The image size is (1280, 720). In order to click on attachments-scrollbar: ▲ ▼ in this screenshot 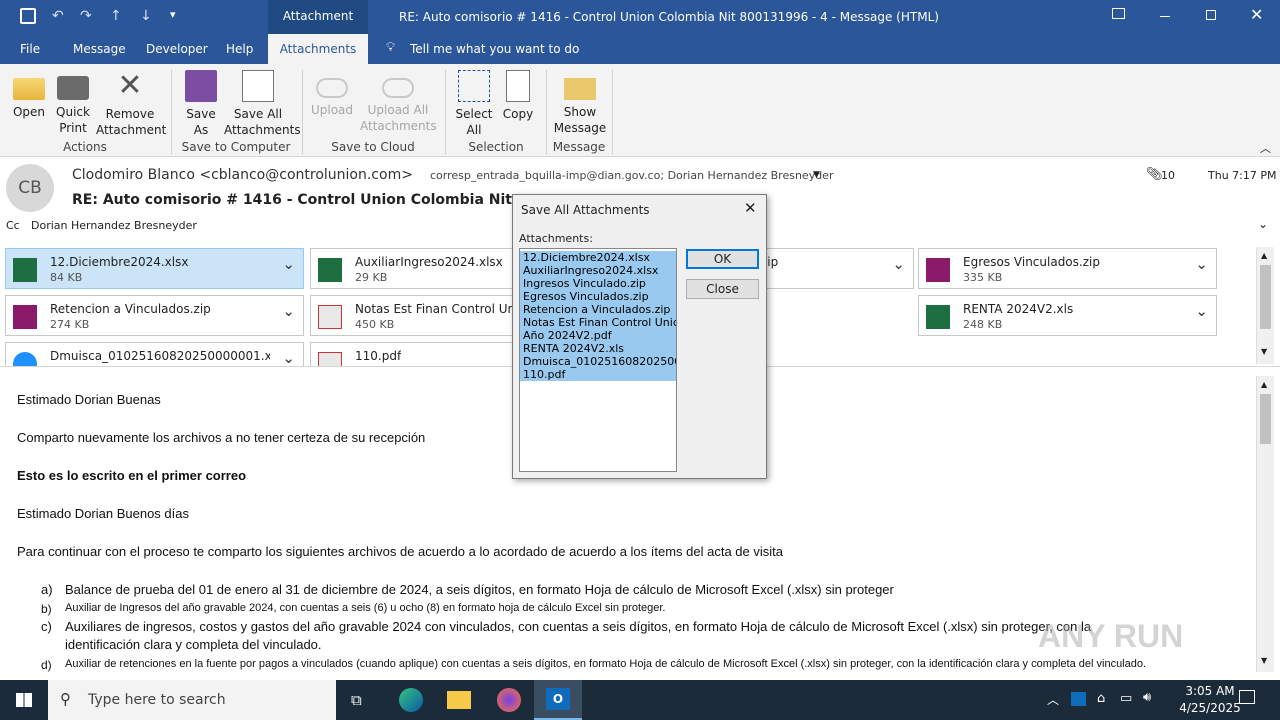, I will do `click(1265, 305)`.